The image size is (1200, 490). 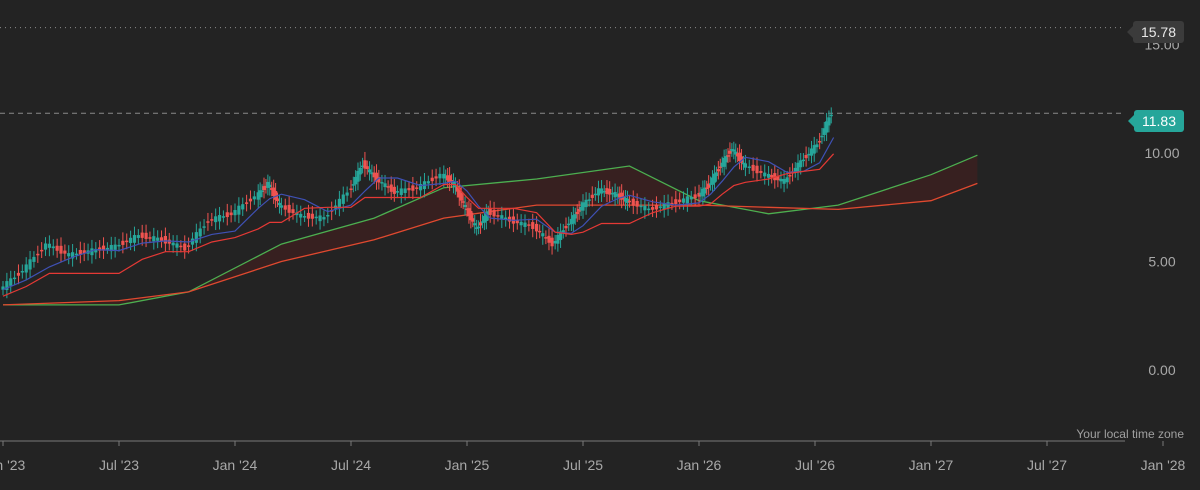 What do you see at coordinates (583, 465) in the screenshot?
I see `x-tick-label-5: Jul '25` at bounding box center [583, 465].